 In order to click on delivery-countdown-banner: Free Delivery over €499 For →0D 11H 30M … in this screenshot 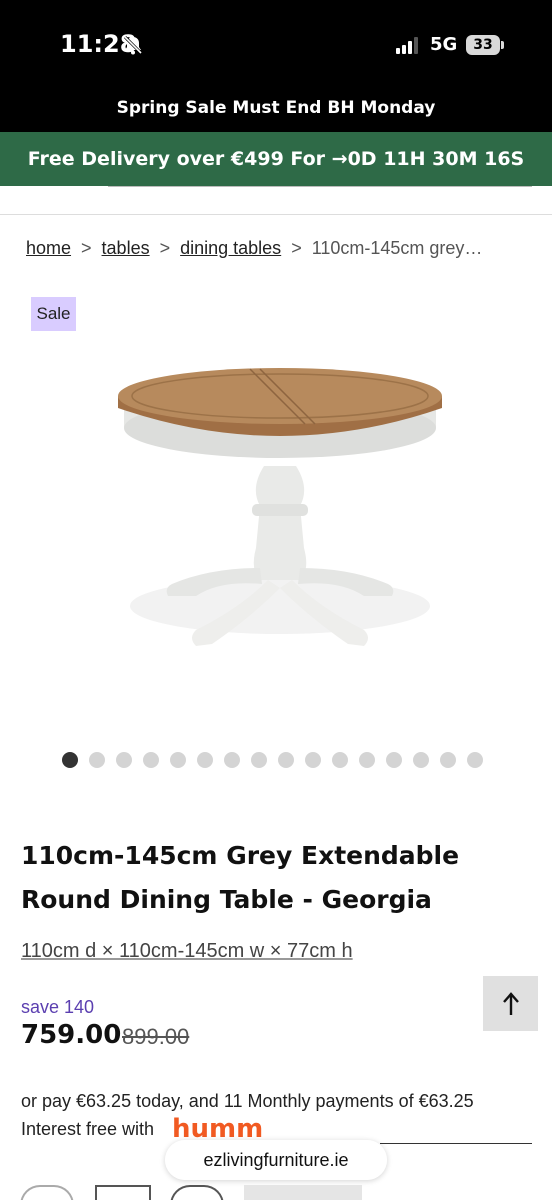, I will do `click(276, 159)`.